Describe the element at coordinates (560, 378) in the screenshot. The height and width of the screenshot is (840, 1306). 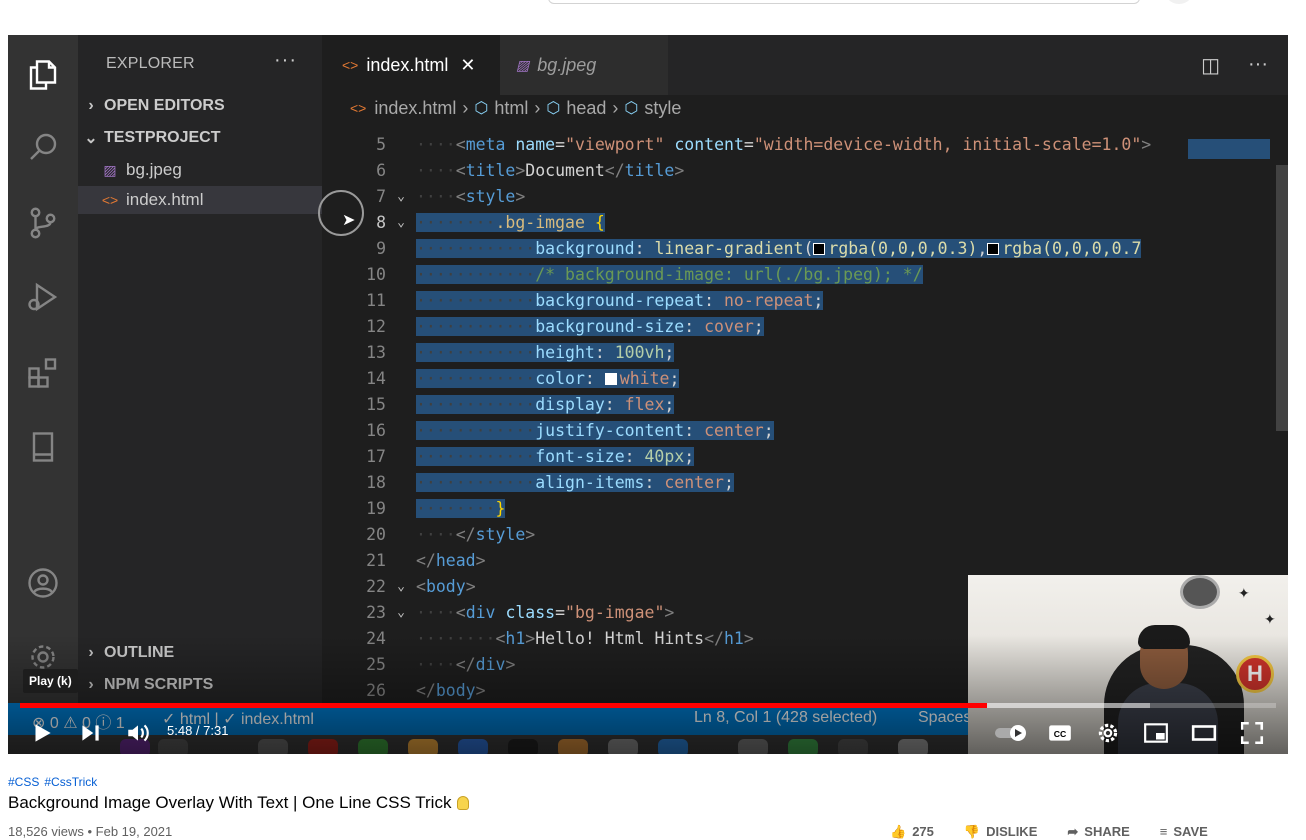
I see `code-token: color` at that location.